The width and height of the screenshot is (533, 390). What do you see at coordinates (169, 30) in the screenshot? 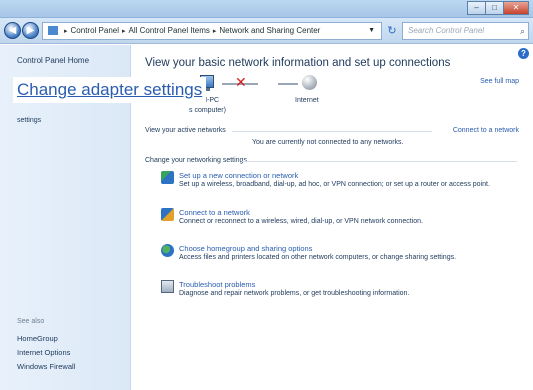
I see `breadcrumb-all-items: All Control Panel Items` at bounding box center [169, 30].